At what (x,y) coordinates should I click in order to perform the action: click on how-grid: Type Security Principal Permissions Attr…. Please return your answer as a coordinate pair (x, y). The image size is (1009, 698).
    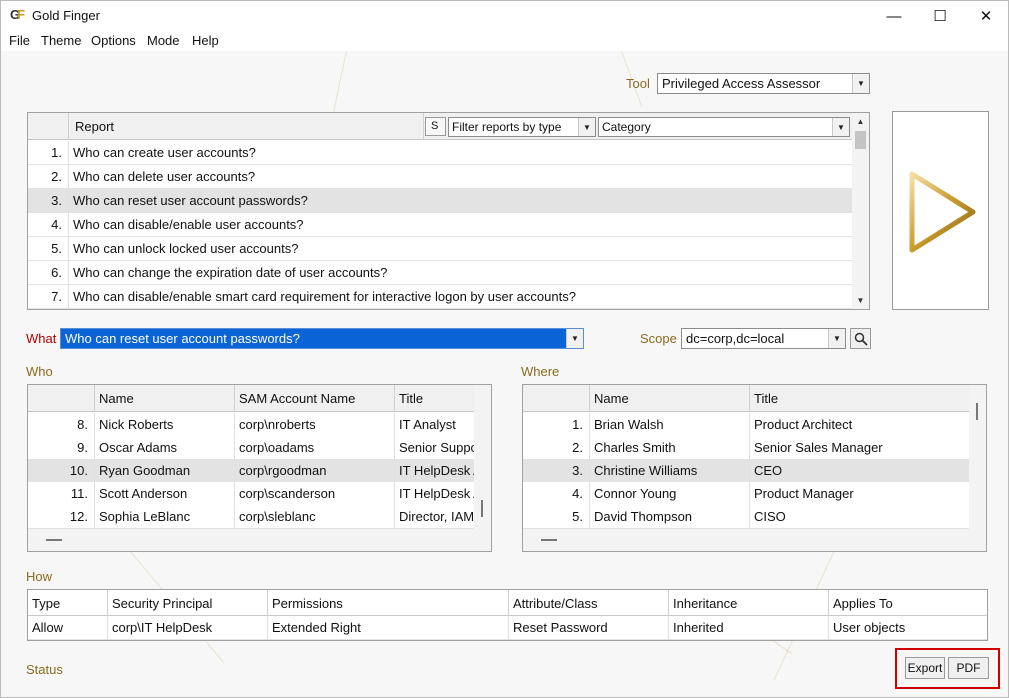
    Looking at the image, I should click on (507, 615).